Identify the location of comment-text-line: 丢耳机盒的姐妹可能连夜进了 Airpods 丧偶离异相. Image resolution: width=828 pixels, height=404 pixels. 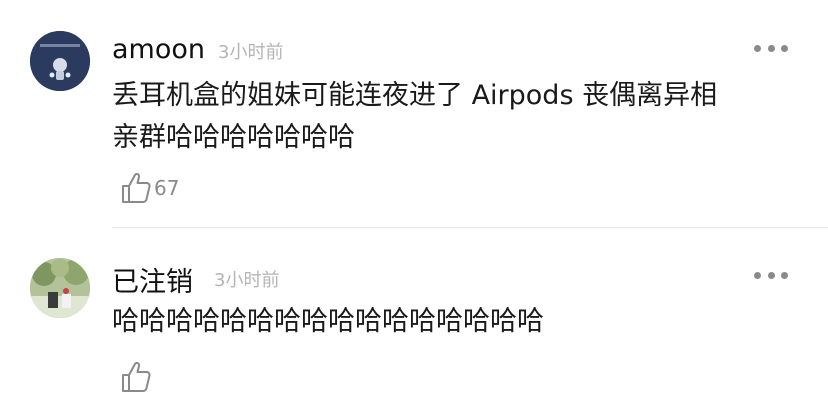
(415, 95).